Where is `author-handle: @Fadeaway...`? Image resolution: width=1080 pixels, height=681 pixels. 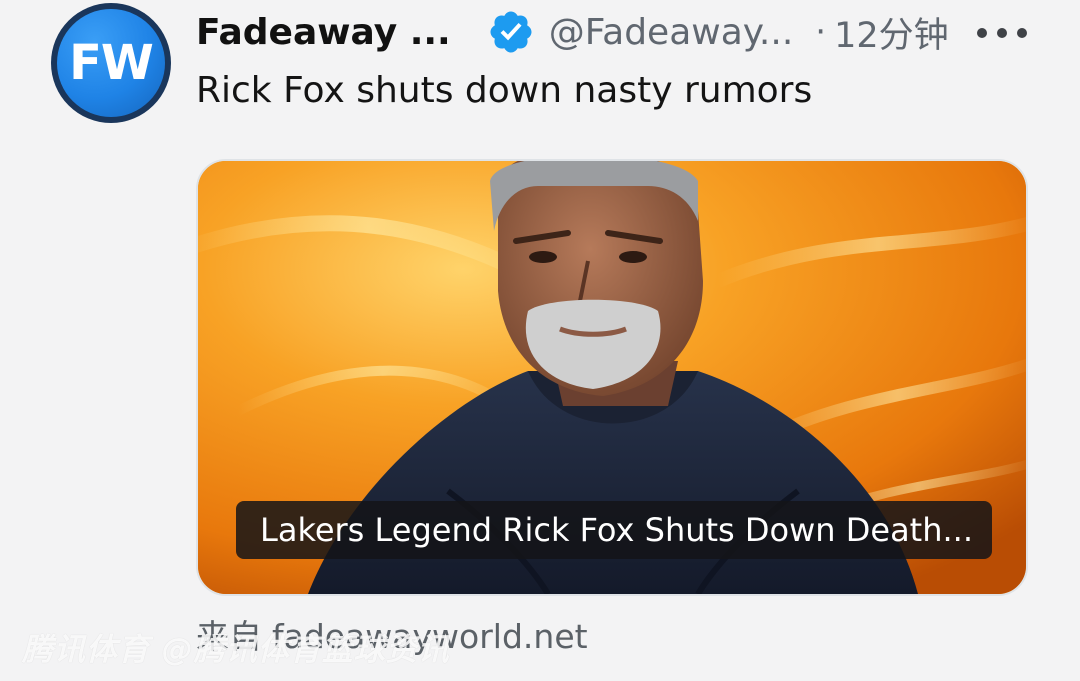
author-handle: @Fadeaway... is located at coordinates (671, 32).